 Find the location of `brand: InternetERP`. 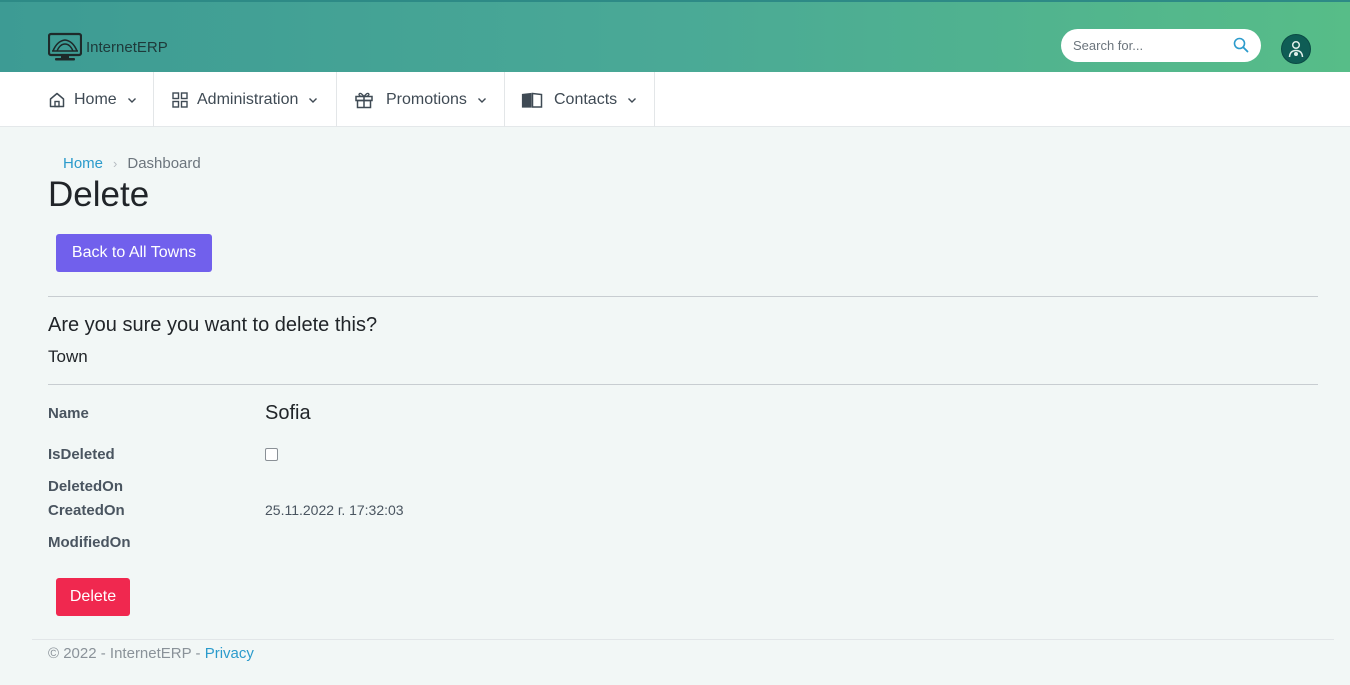

brand: InternetERP is located at coordinates (108, 47).